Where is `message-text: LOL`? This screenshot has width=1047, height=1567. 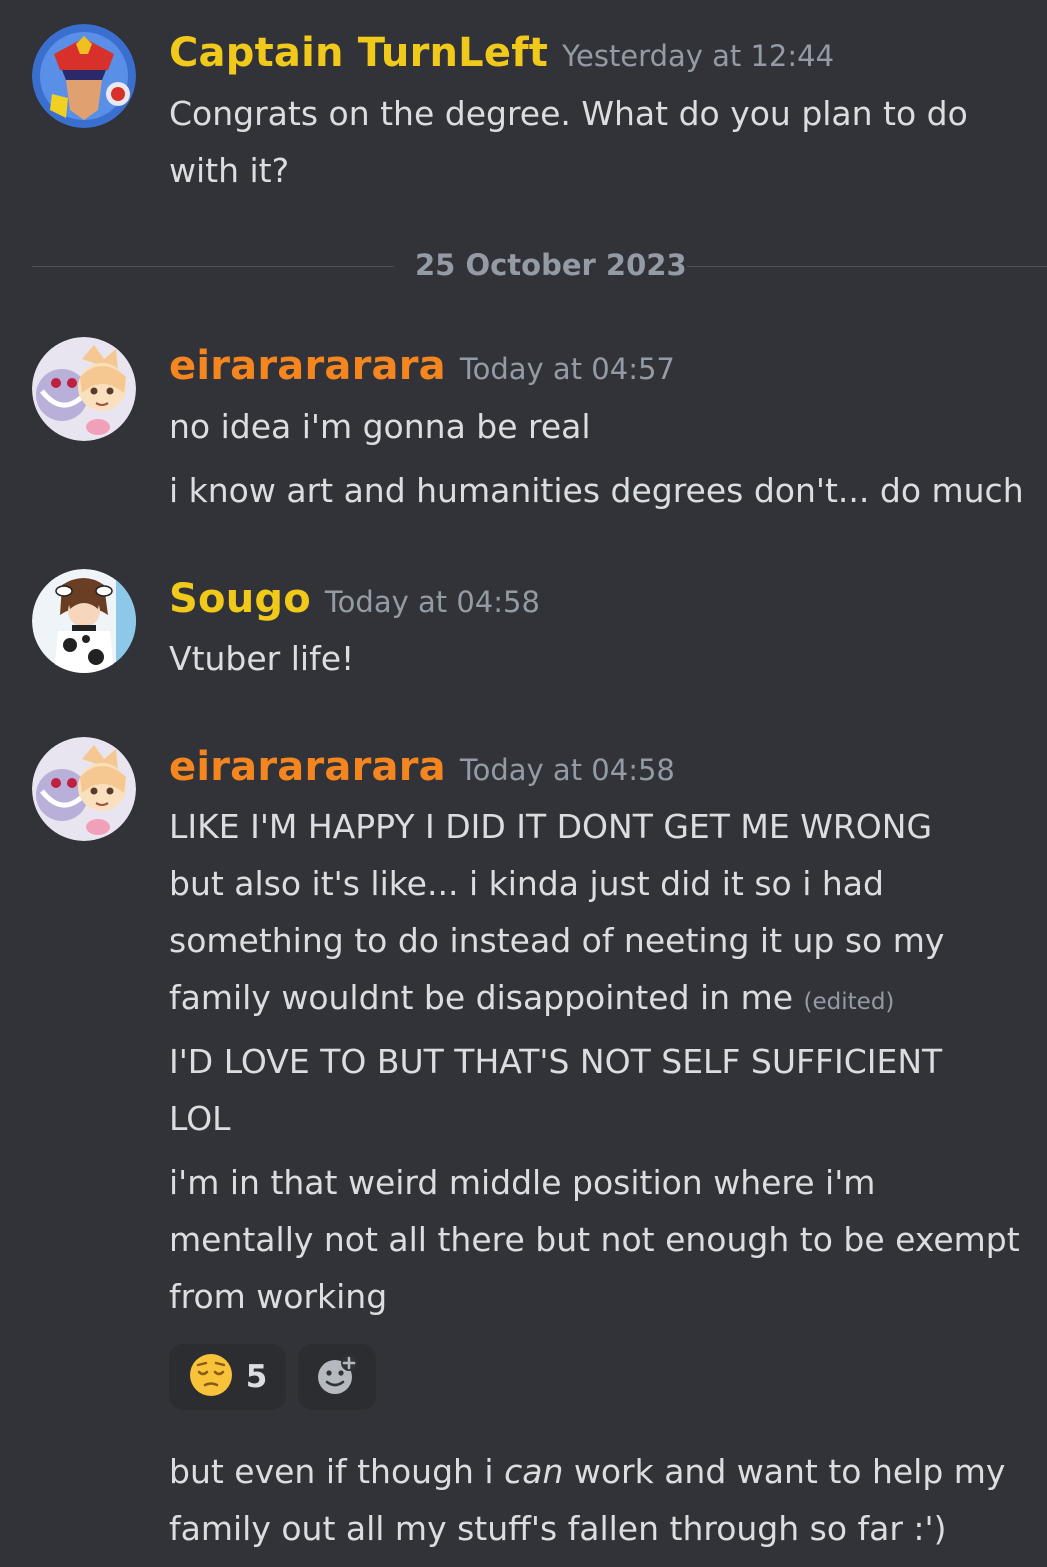 message-text: LOL is located at coordinates (200, 1118).